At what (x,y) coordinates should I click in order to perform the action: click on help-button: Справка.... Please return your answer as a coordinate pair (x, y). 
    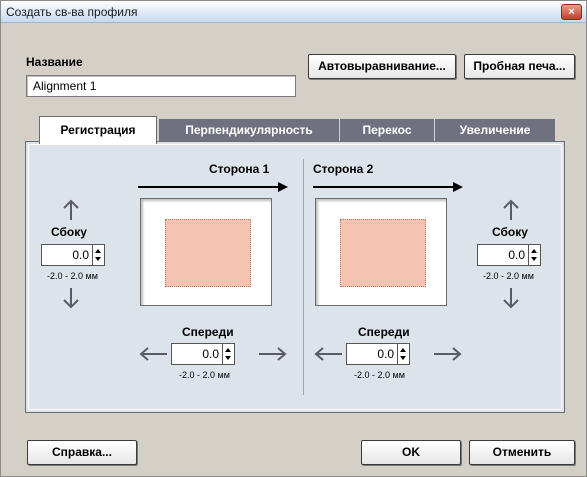
    Looking at the image, I should click on (82, 452).